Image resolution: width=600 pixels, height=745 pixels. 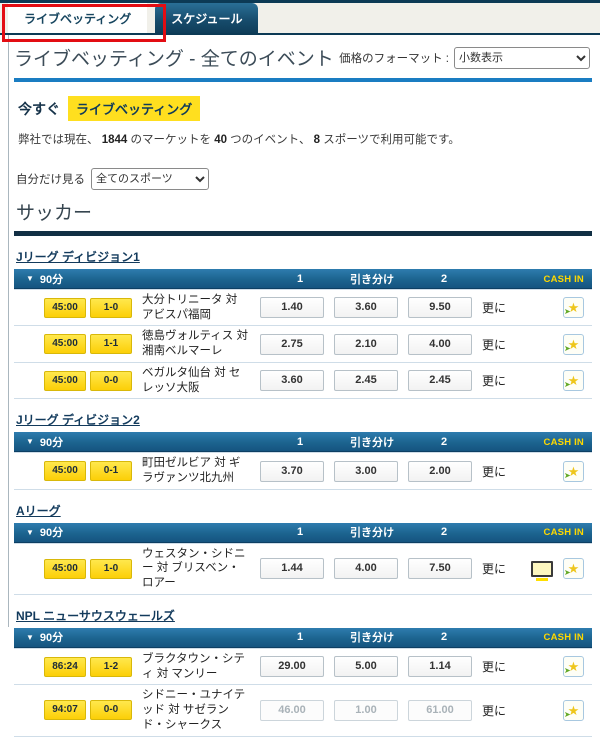 I want to click on score-badge: 0-1, so click(x=111, y=471).